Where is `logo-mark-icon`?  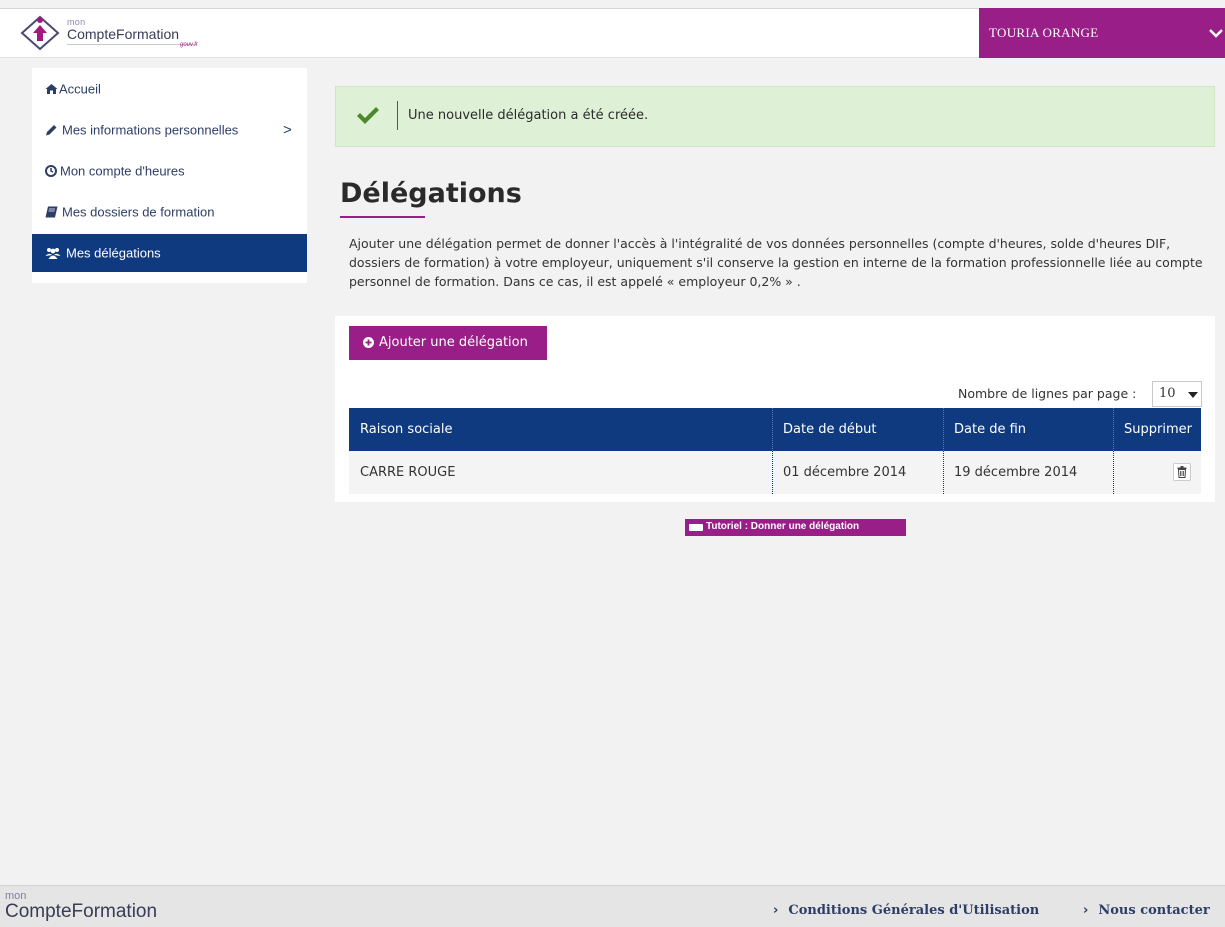
logo-mark-icon is located at coordinates (40, 33).